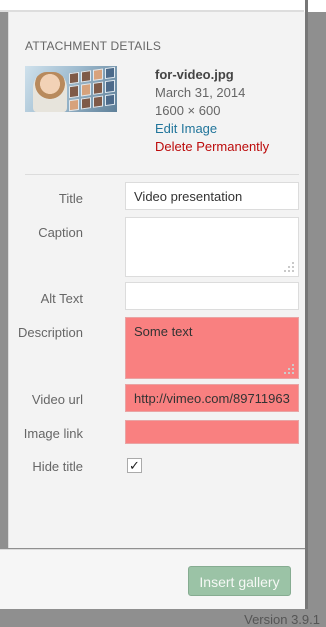 The image size is (326, 627). I want to click on modal-right-edge, so click(306, 304).